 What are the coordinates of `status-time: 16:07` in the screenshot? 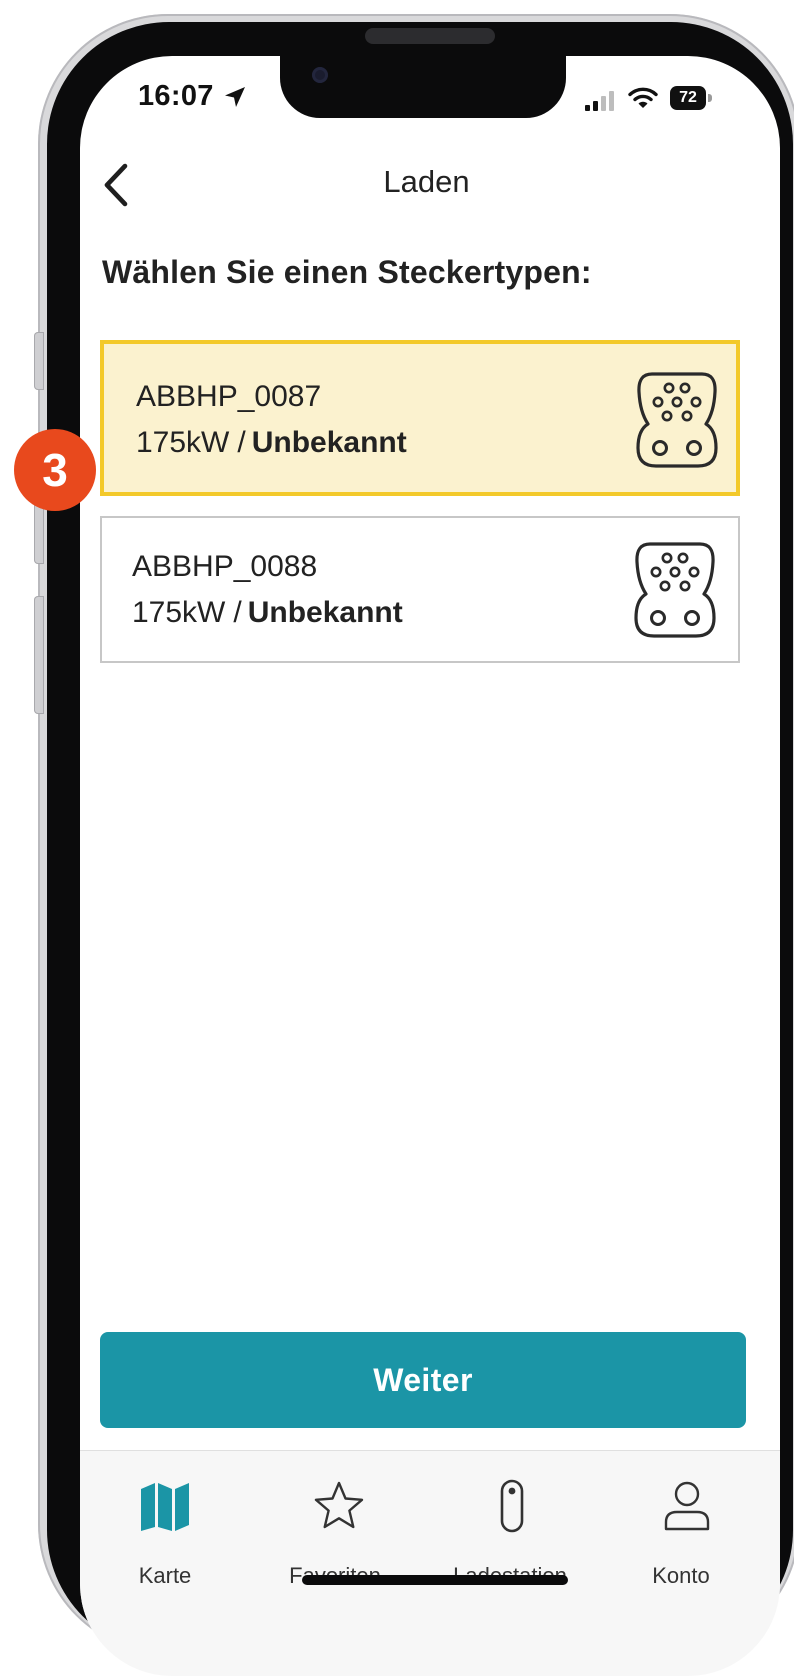 It's located at (176, 96).